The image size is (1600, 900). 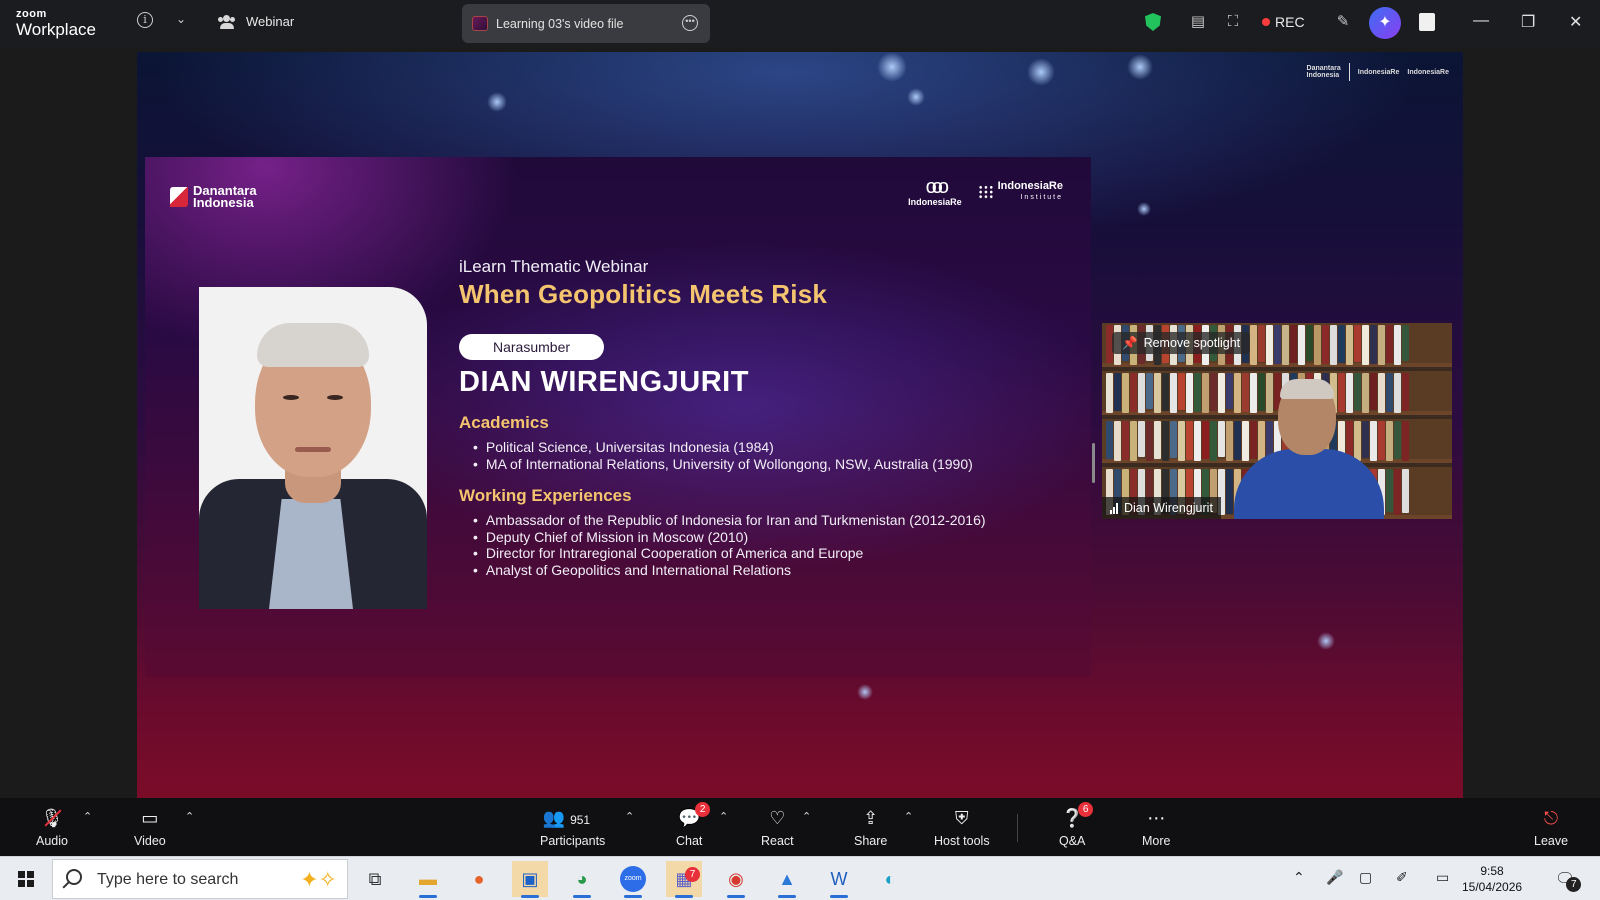 I want to click on participant-video-feed, so click(x=1309, y=449).